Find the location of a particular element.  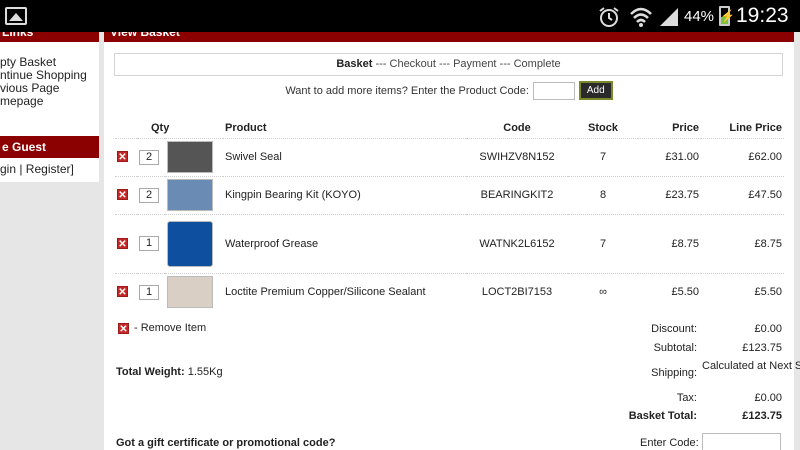

remove-legend: ✕ - Remove Item is located at coordinates (162, 328).